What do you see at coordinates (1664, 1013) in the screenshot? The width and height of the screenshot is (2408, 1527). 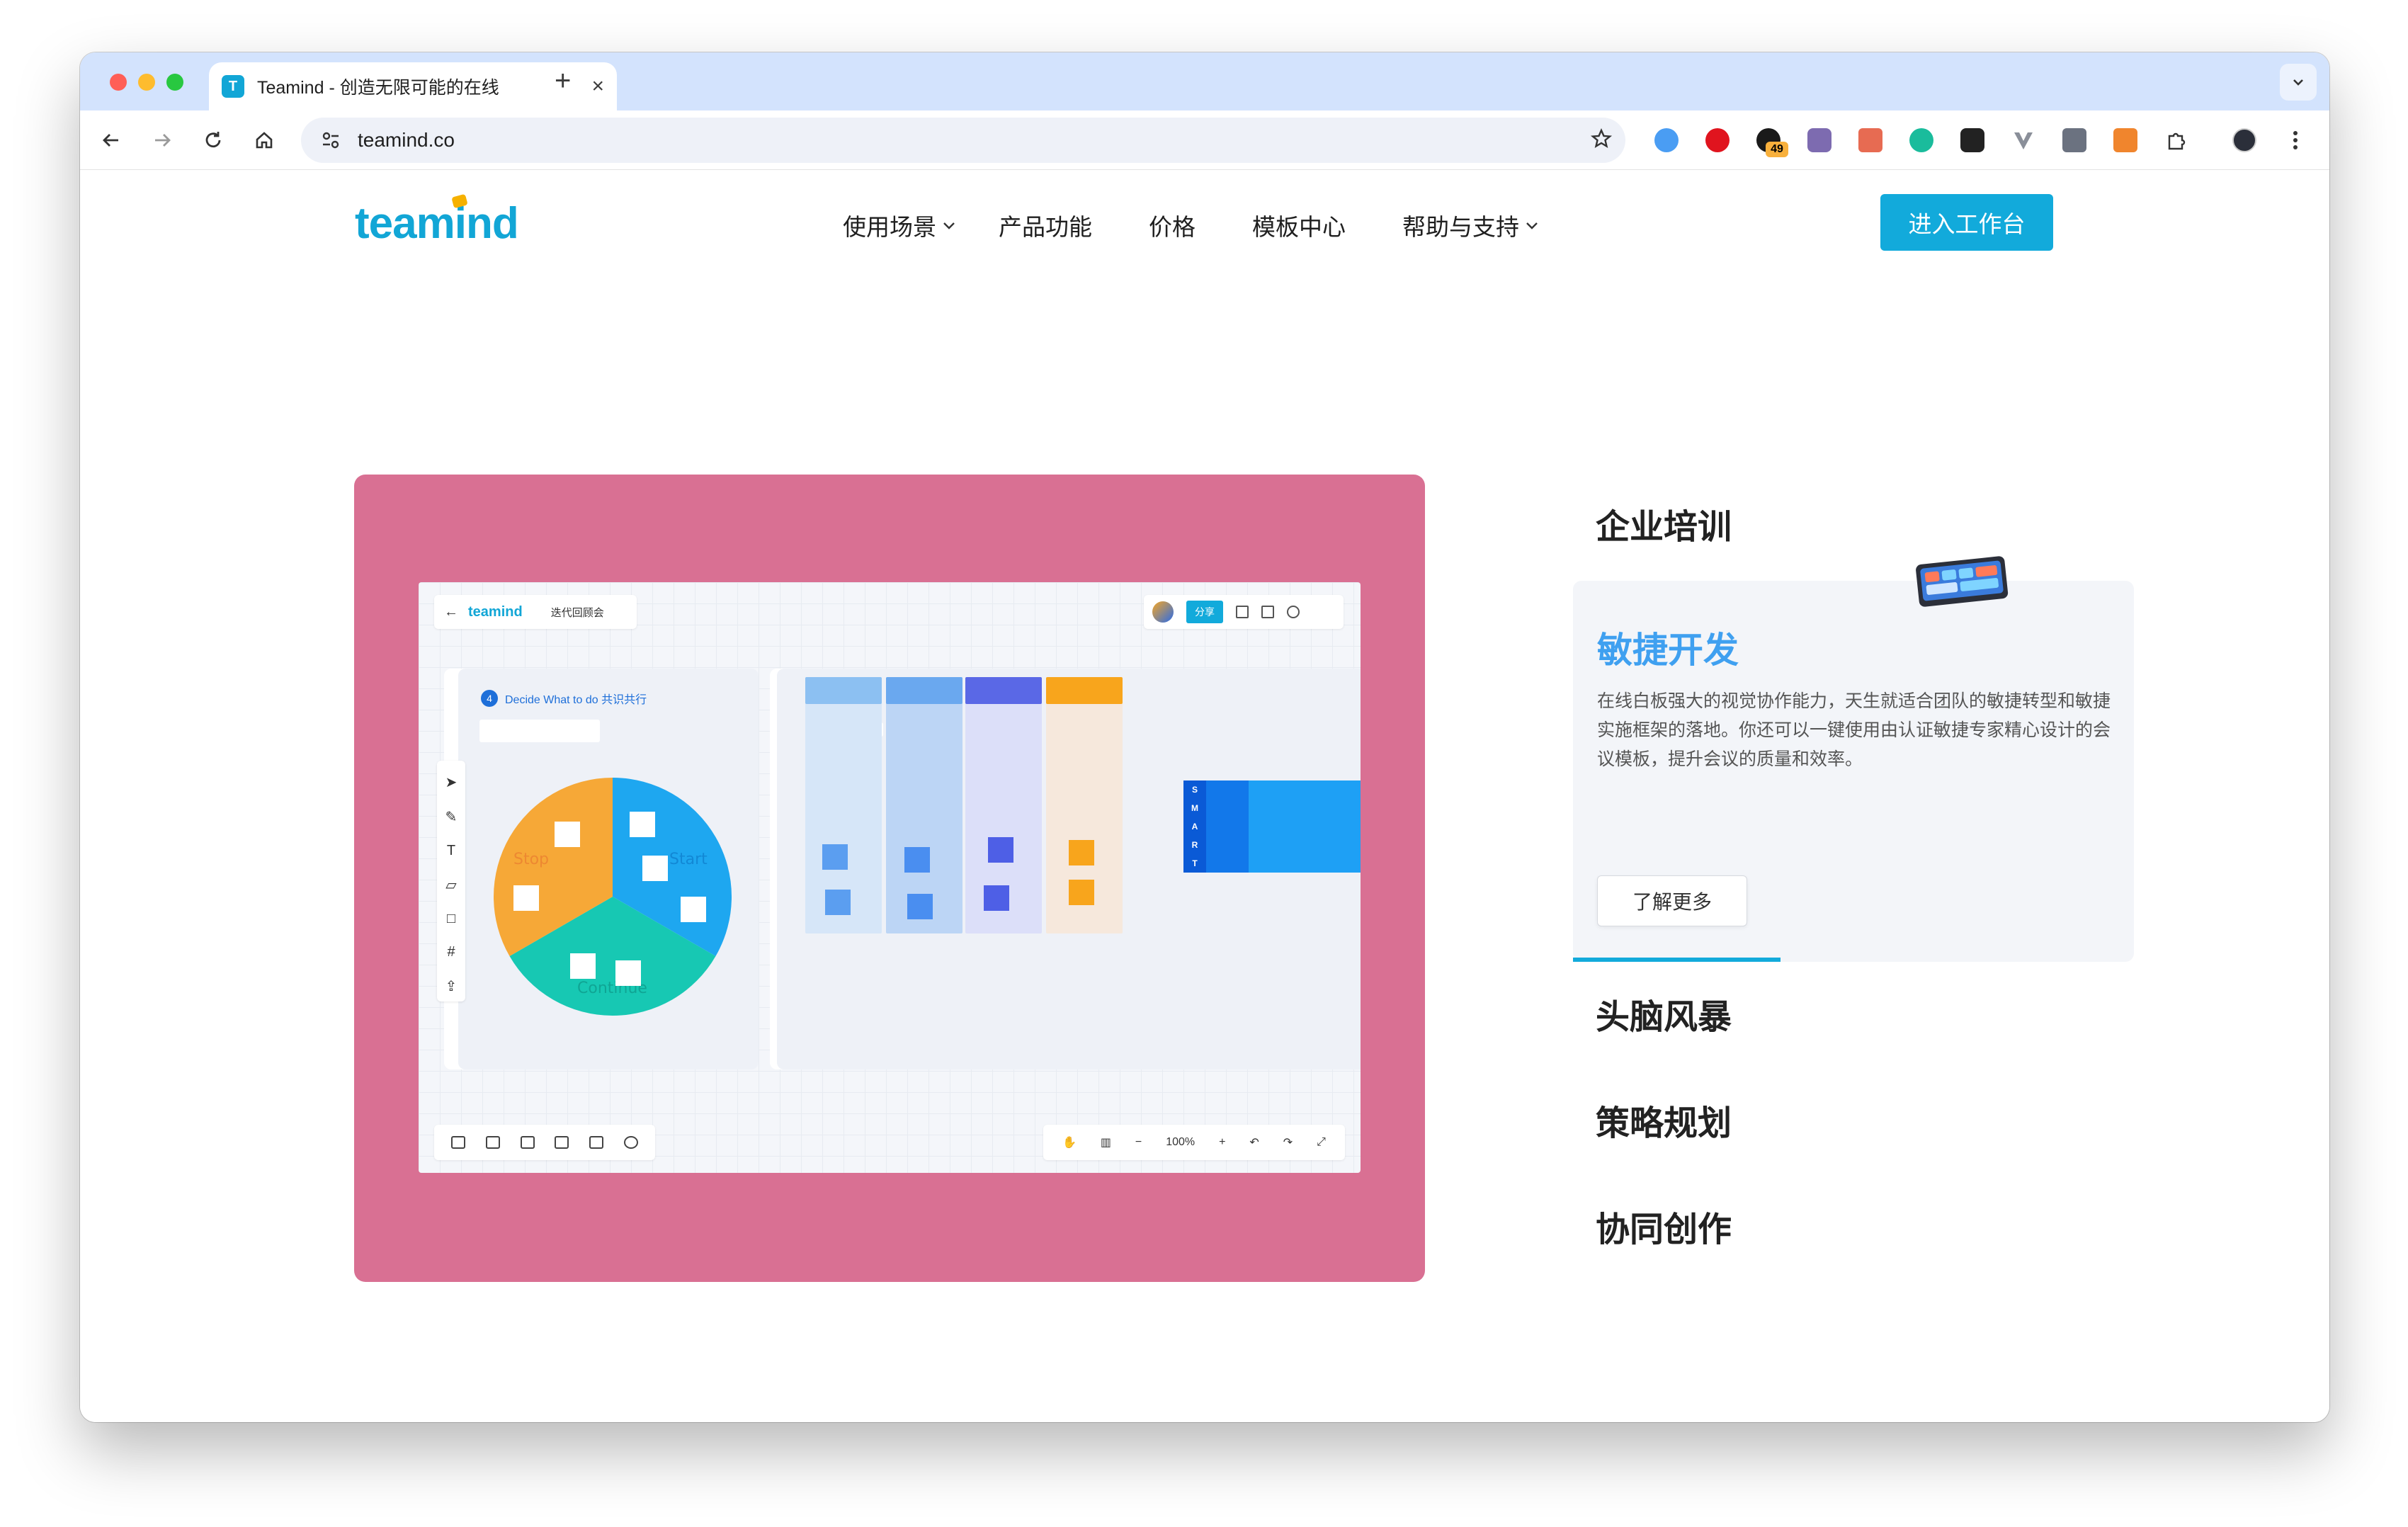 I see `feature-item-brainstorm: 头脑风暴` at bounding box center [1664, 1013].